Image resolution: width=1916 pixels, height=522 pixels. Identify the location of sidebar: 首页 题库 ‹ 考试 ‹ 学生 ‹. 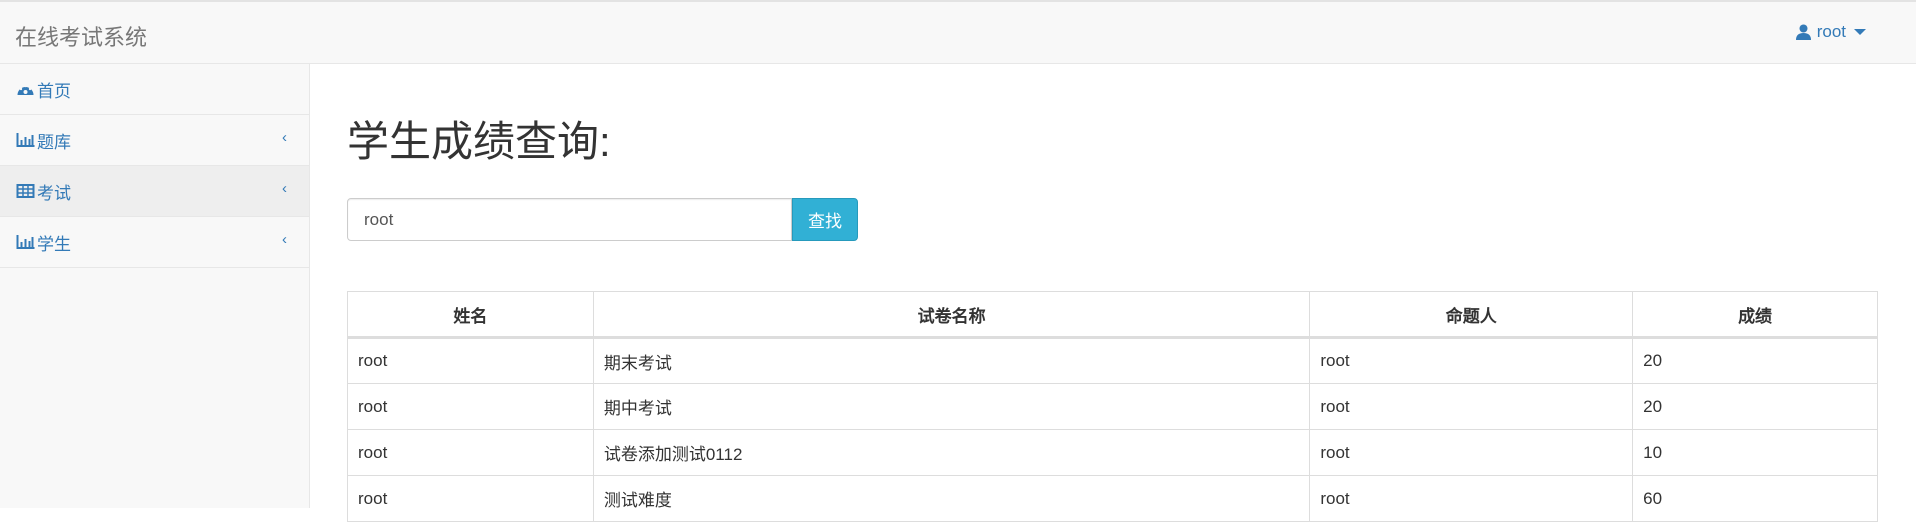
(155, 286).